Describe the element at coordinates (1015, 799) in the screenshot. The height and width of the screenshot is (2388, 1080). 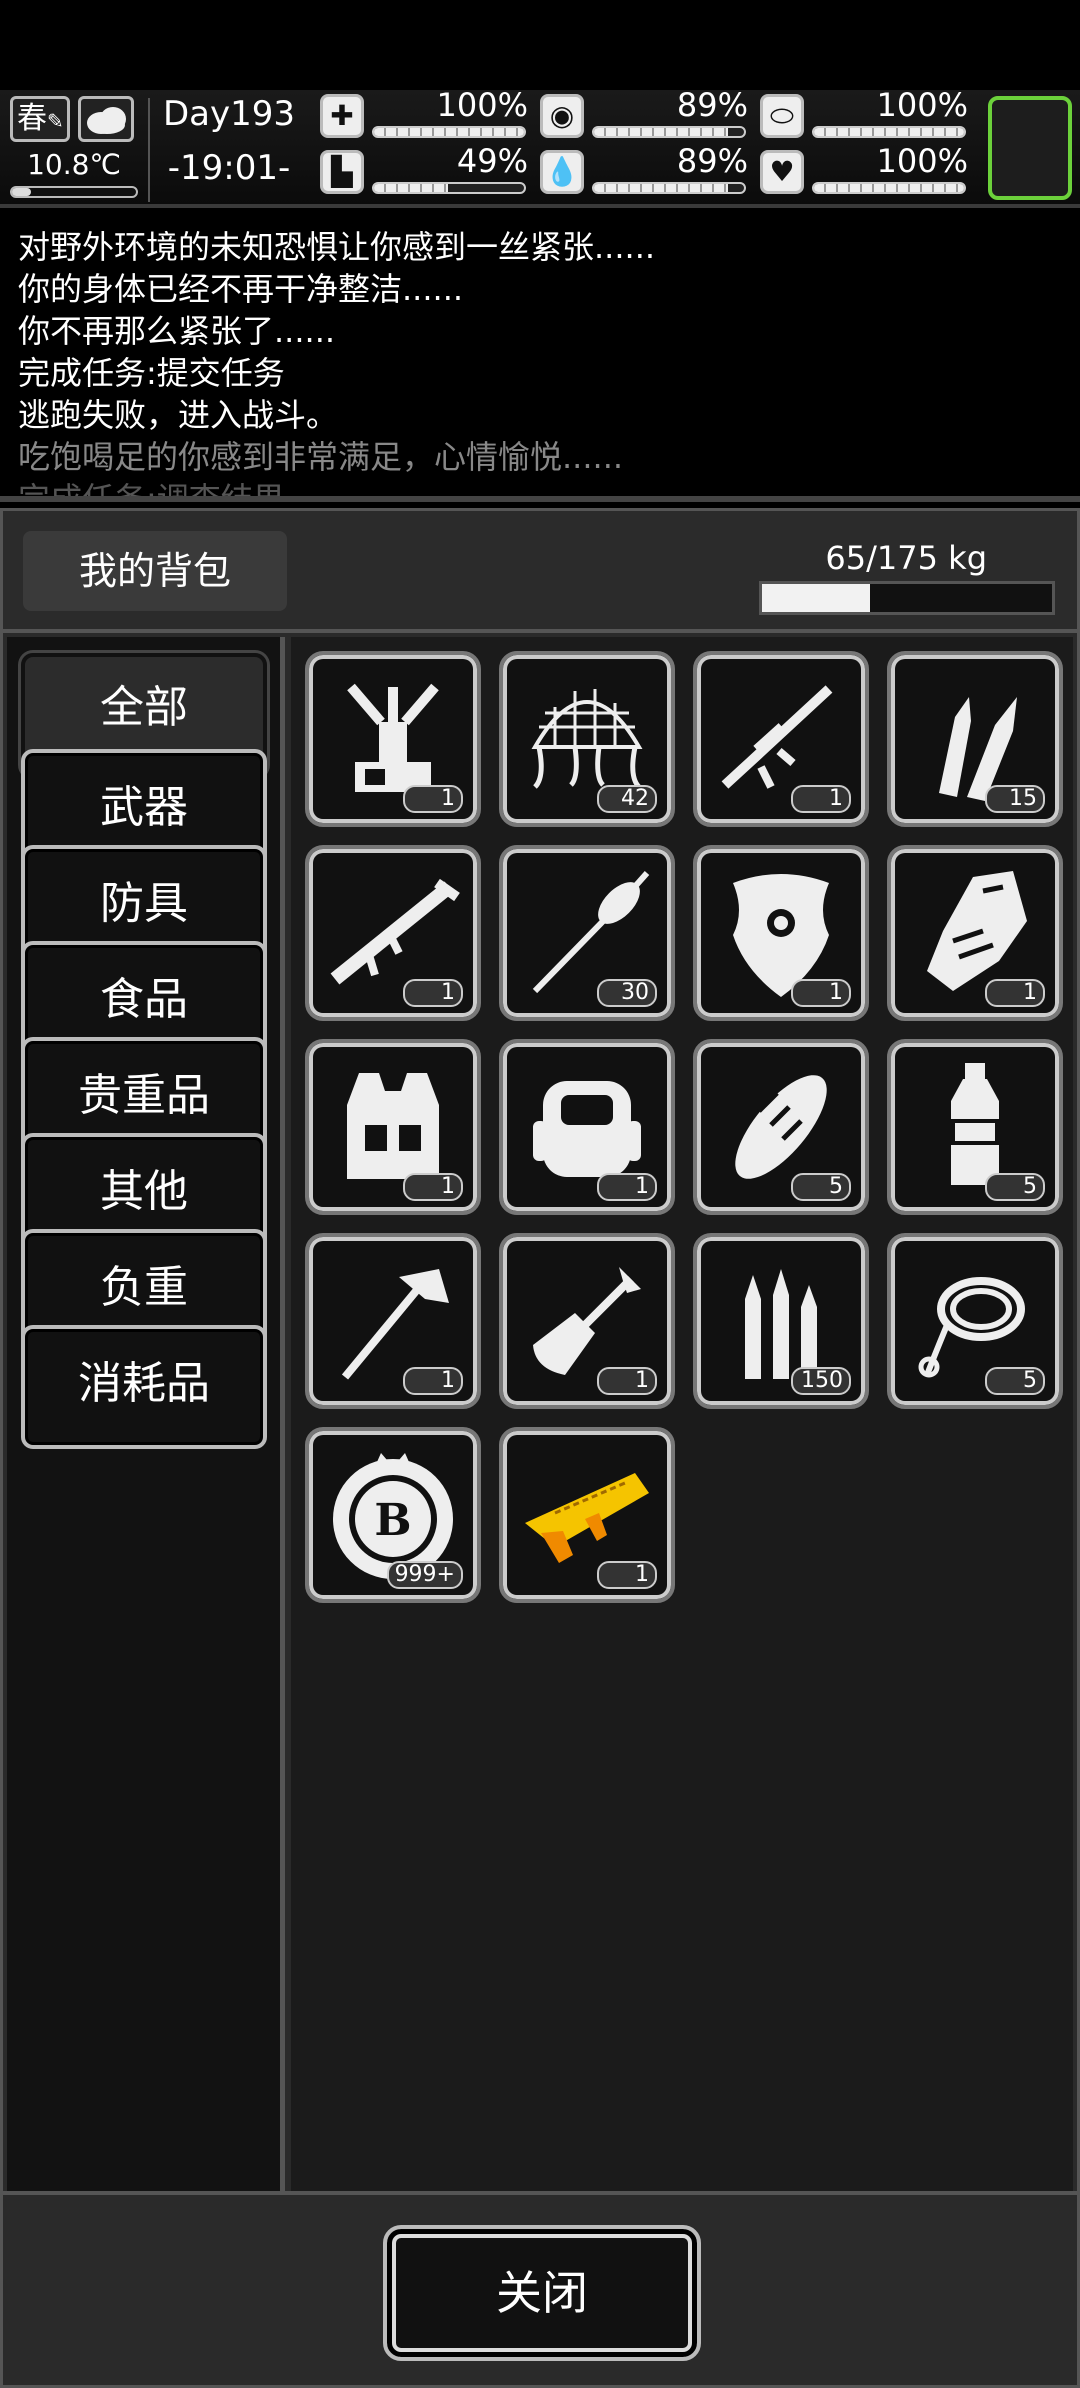
I see `item-count: 15` at that location.